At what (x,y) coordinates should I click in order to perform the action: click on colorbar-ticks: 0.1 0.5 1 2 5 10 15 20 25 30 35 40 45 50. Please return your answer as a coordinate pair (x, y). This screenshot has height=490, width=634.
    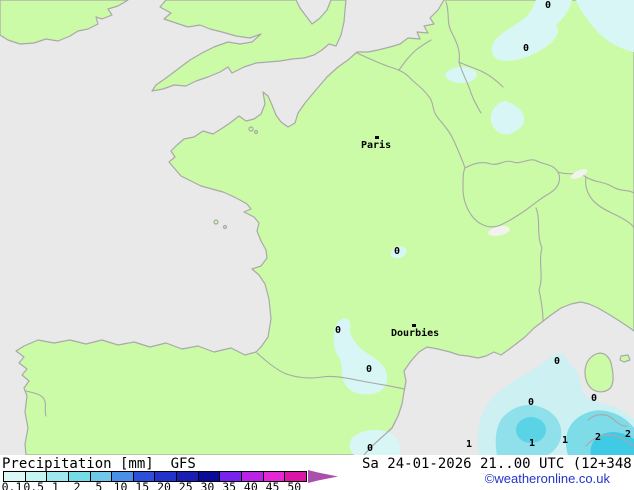
    Looking at the image, I should click on (167, 485).